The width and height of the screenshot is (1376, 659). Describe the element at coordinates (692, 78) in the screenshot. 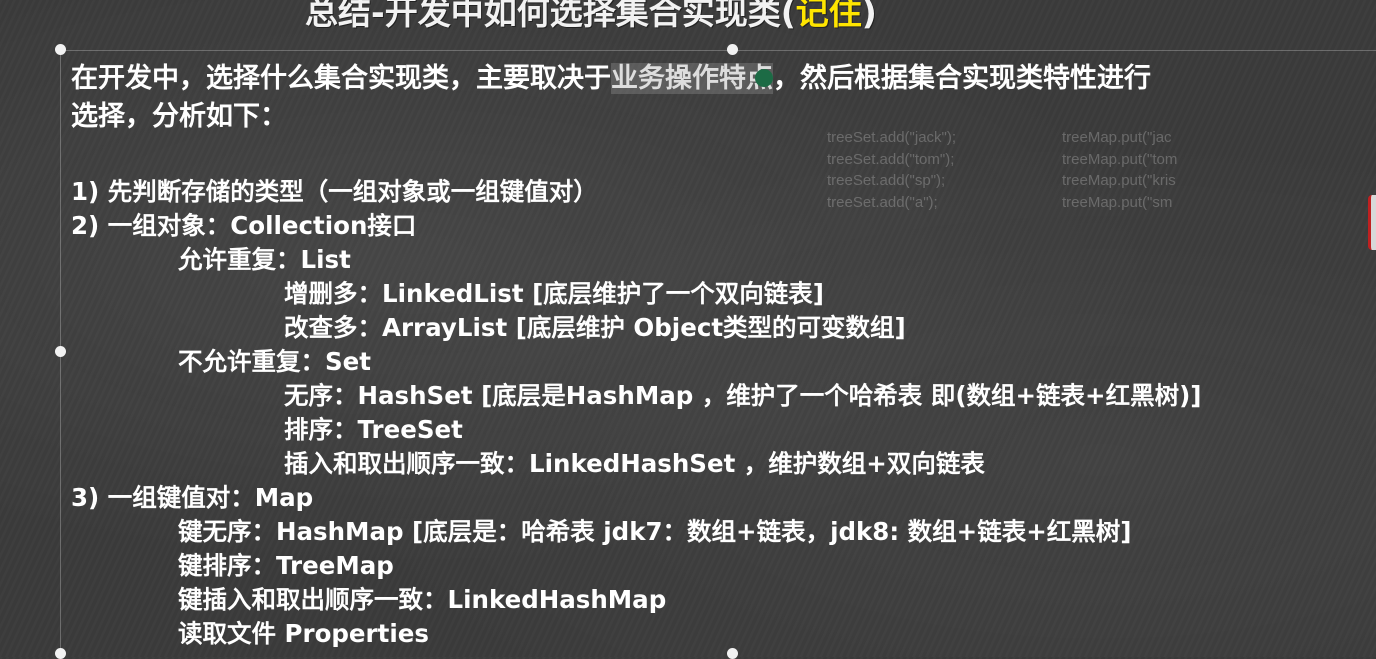

I see `intro-selected-text: 业务操作特点` at that location.